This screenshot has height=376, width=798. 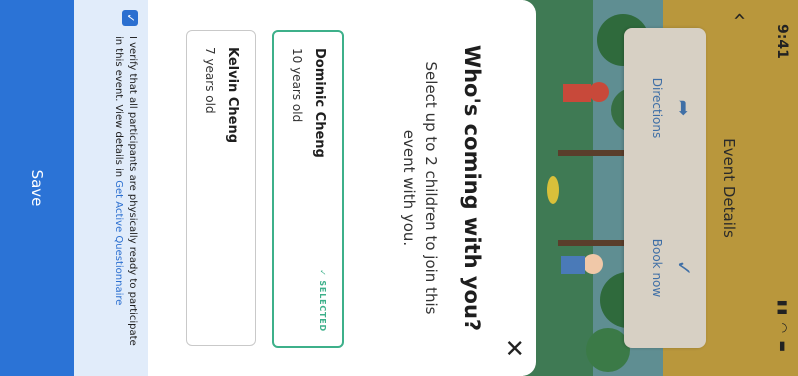 I want to click on save-button: Save, so click(x=37, y=188).